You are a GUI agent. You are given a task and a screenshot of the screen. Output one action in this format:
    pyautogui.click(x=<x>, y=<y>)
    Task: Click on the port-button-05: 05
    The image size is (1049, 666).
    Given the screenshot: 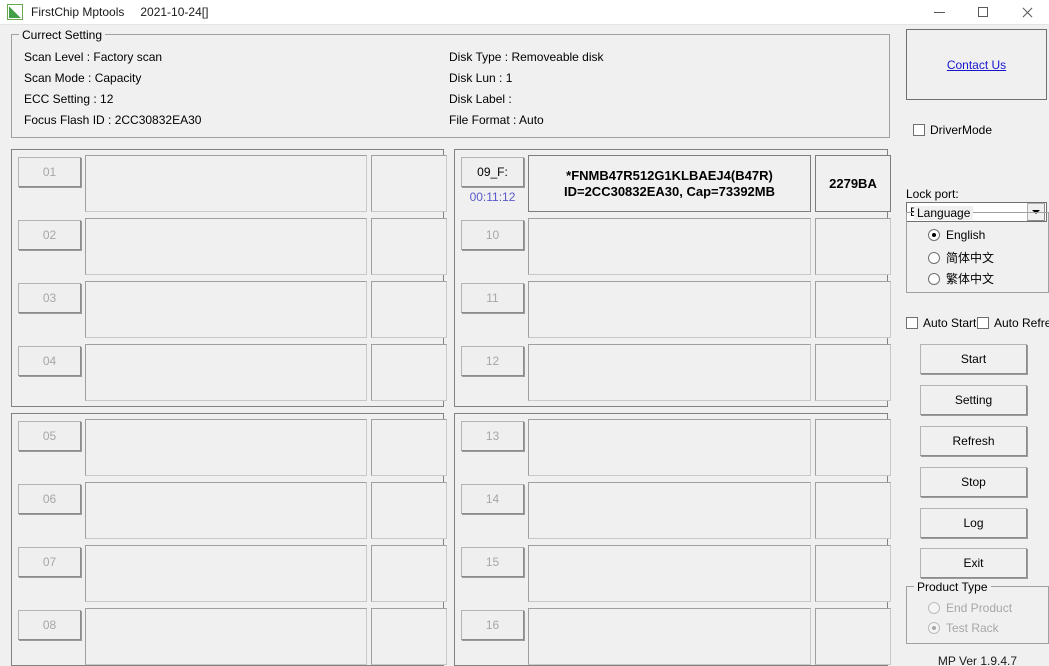 What is the action you would take?
    pyautogui.click(x=49, y=436)
    